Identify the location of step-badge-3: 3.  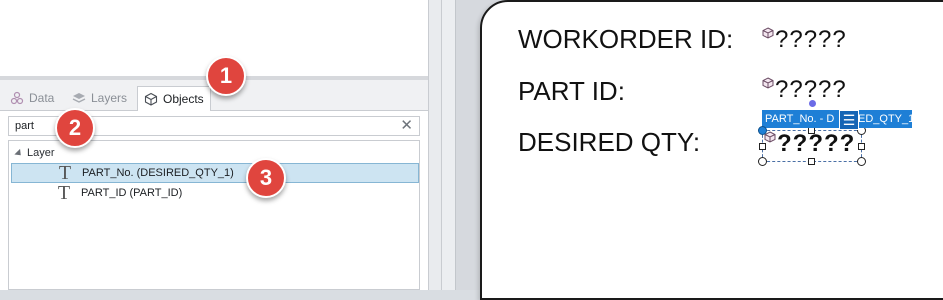
(266, 178).